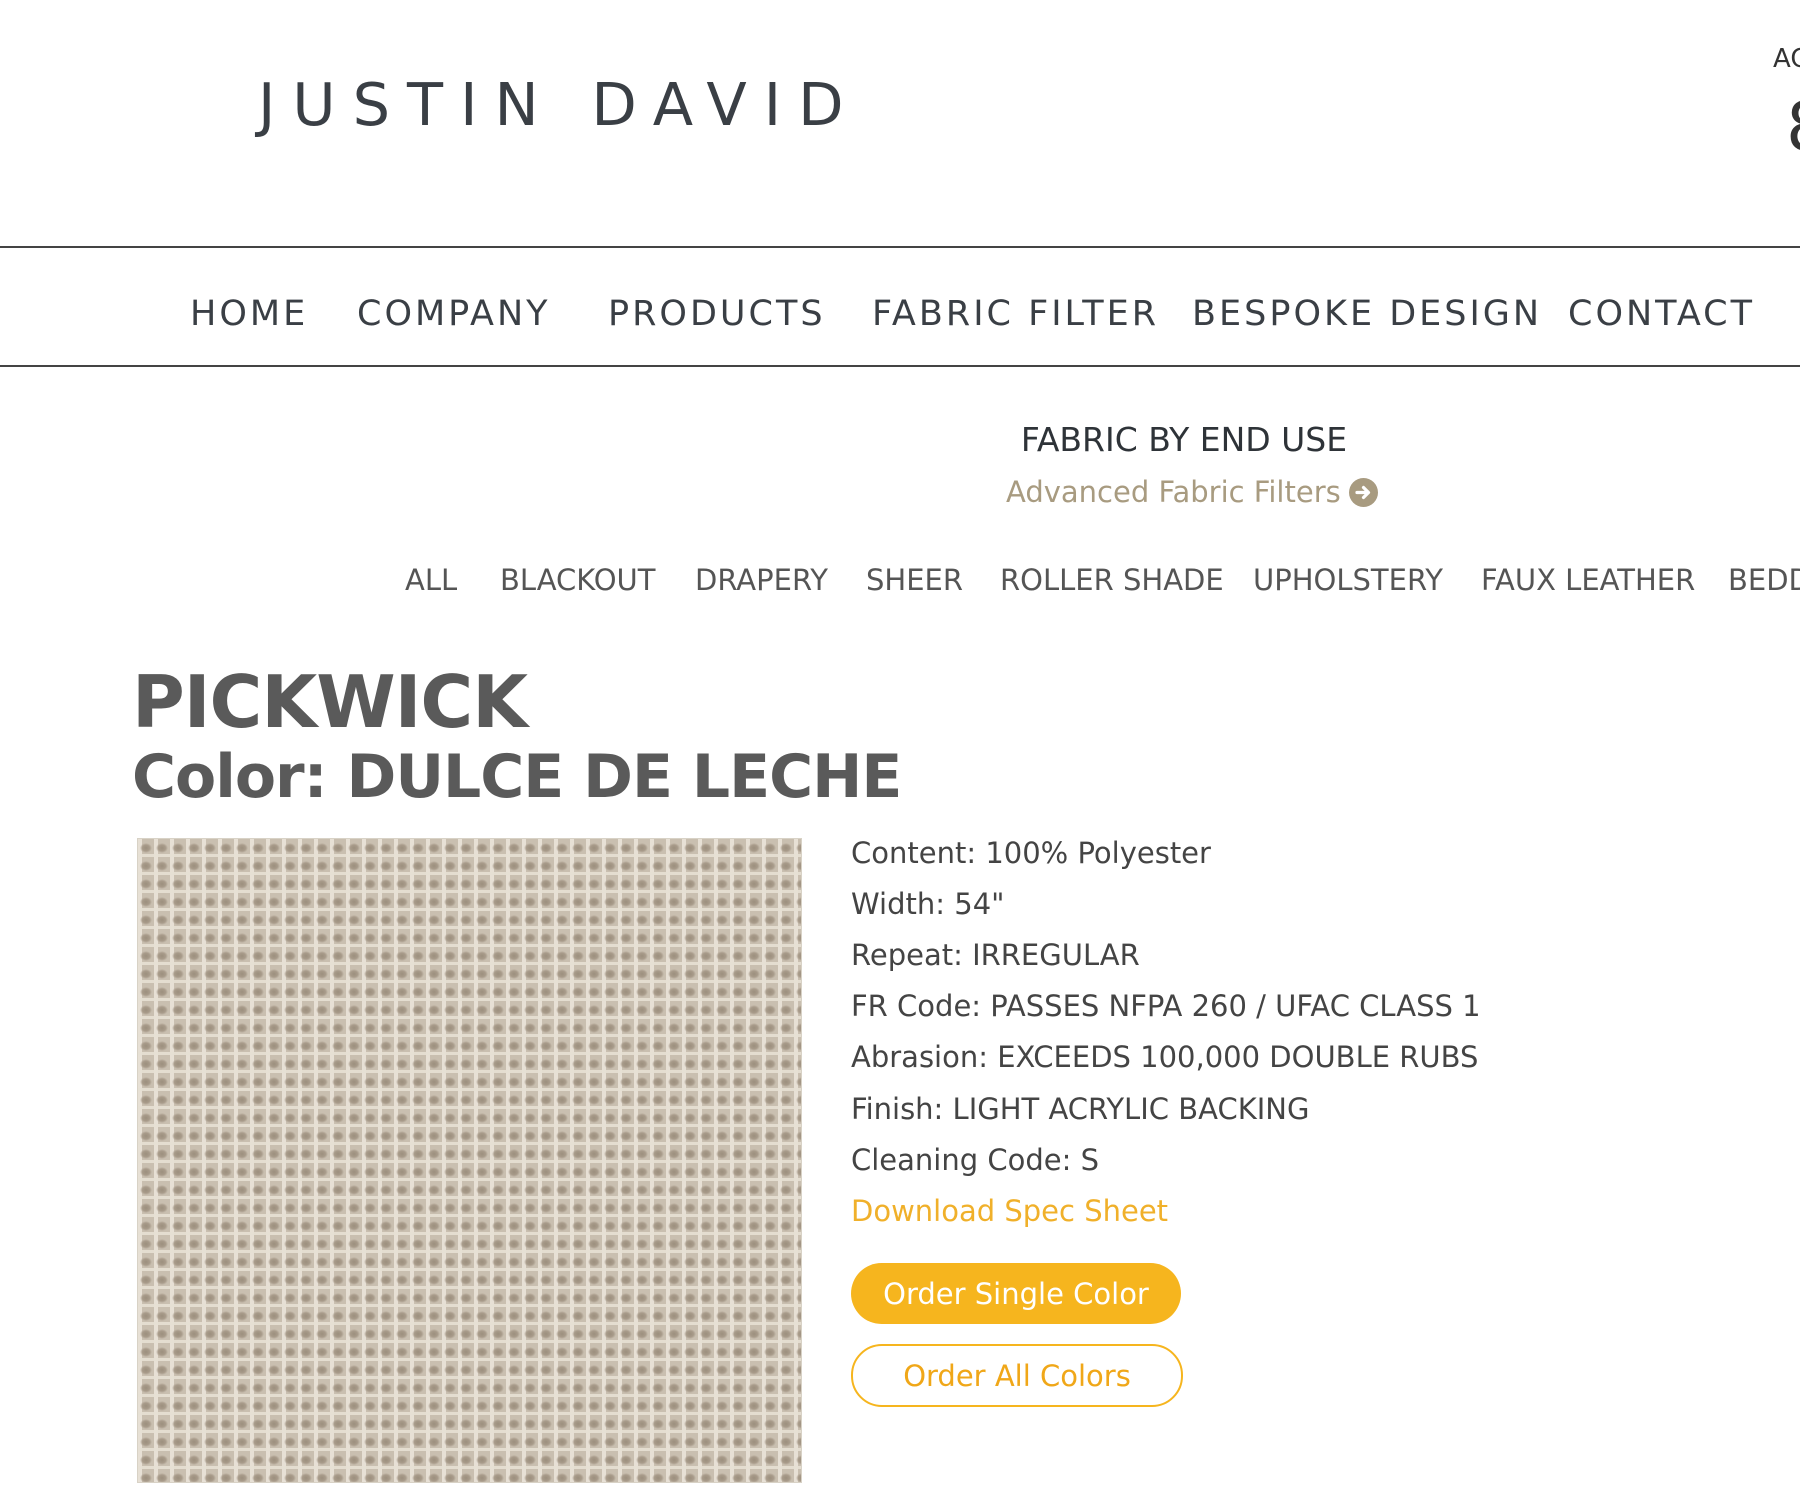 The image size is (1800, 1503). Describe the element at coordinates (975, 1160) in the screenshot. I see `spec-cleaning-code: Cleaning Code: S` at that location.